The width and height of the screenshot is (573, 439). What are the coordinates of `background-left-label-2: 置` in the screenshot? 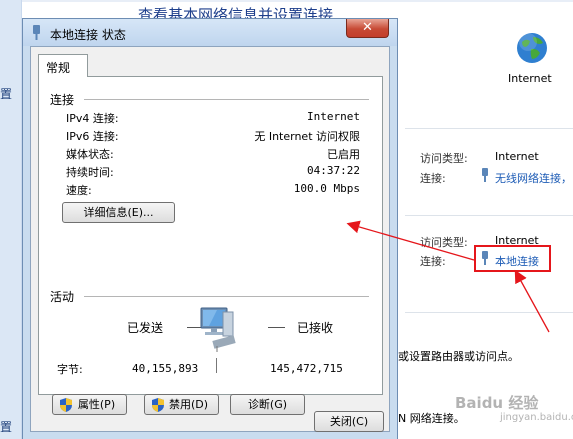 It's located at (6, 426).